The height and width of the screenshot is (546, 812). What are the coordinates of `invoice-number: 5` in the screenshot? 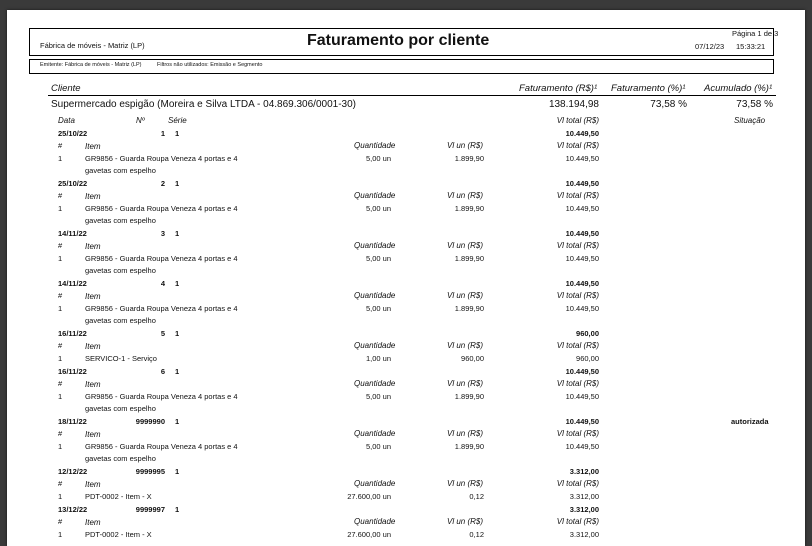 It's located at (162, 333).